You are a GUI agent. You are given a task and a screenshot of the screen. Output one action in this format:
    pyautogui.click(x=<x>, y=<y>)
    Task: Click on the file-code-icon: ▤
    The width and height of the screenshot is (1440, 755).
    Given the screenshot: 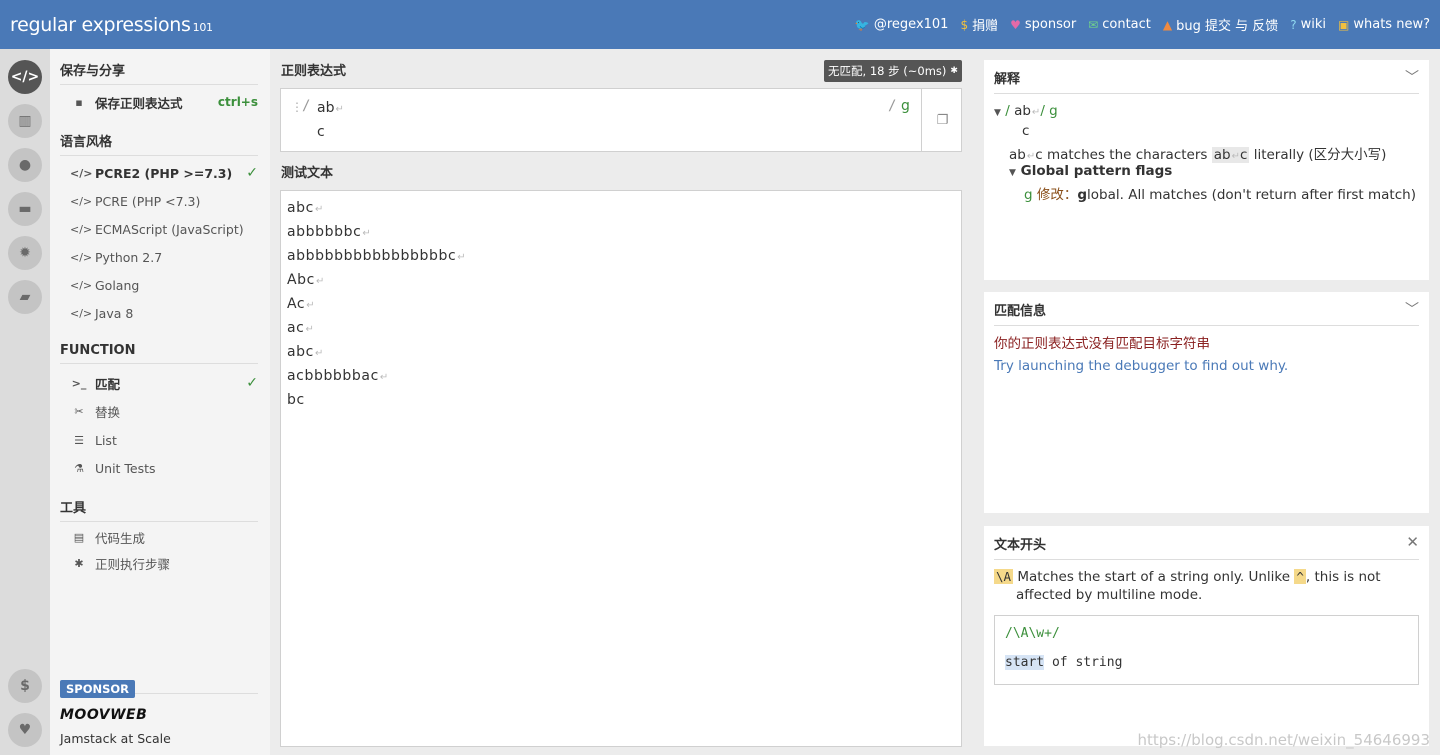 What is the action you would take?
    pyautogui.click(x=79, y=537)
    